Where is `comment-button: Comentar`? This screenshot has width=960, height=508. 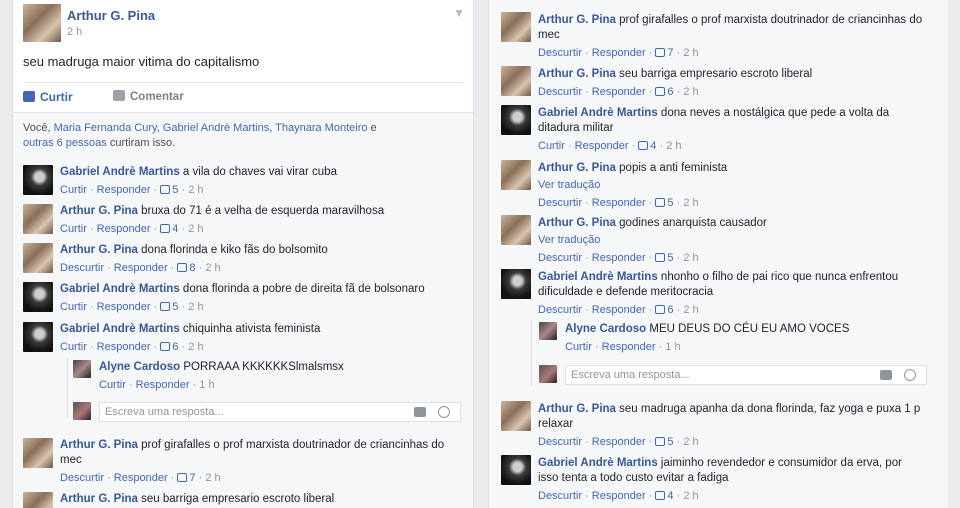
comment-button: Comentar is located at coordinates (148, 97).